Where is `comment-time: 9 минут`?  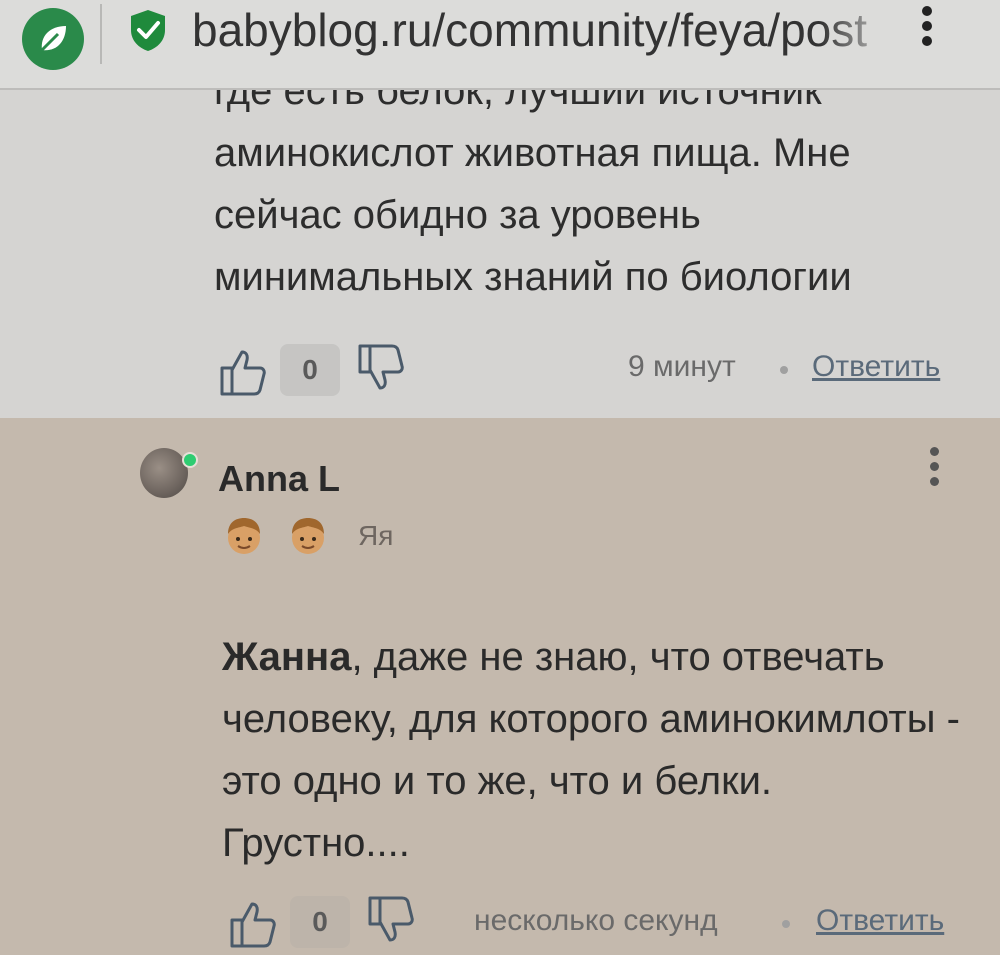
comment-time: 9 минут is located at coordinates (682, 366).